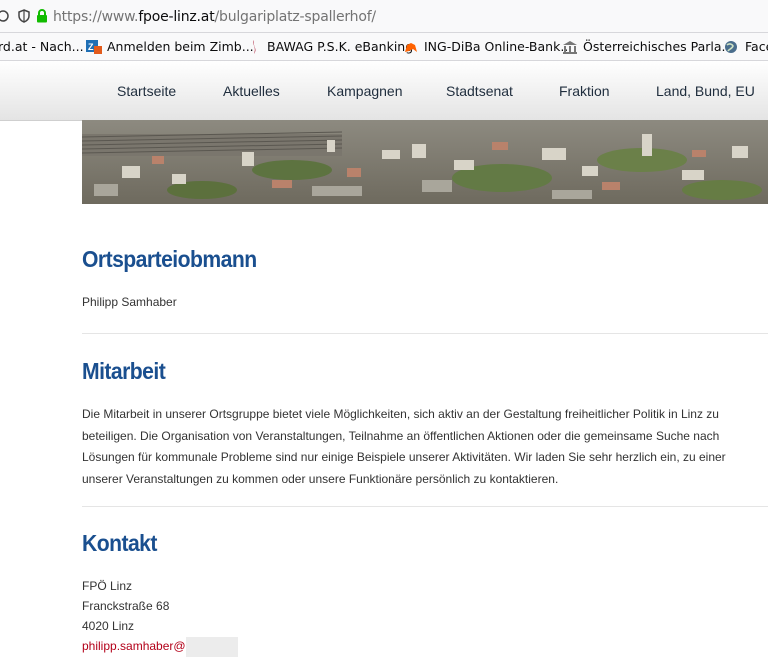 This screenshot has width=768, height=664. I want to click on bookmark-item: BAWAG P.S.K. eBanking, so click(329, 46).